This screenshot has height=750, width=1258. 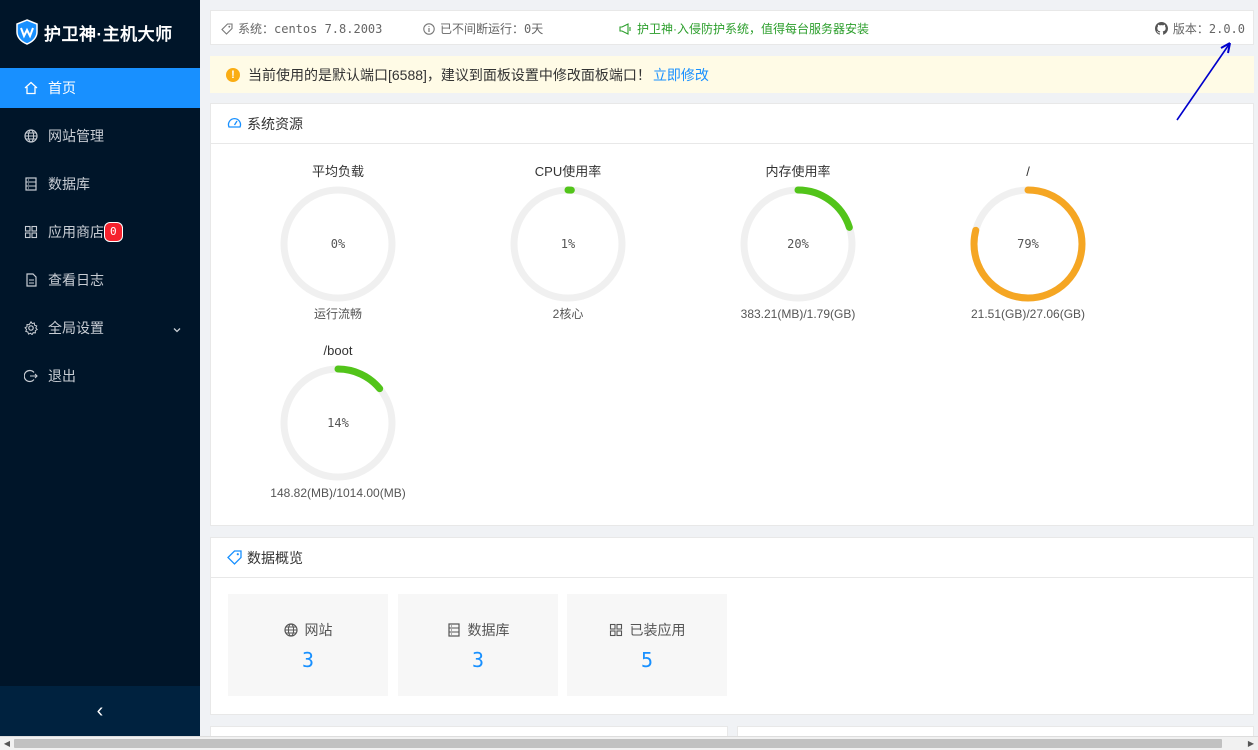 I want to click on stat-label-row: 网站, so click(x=308, y=630).